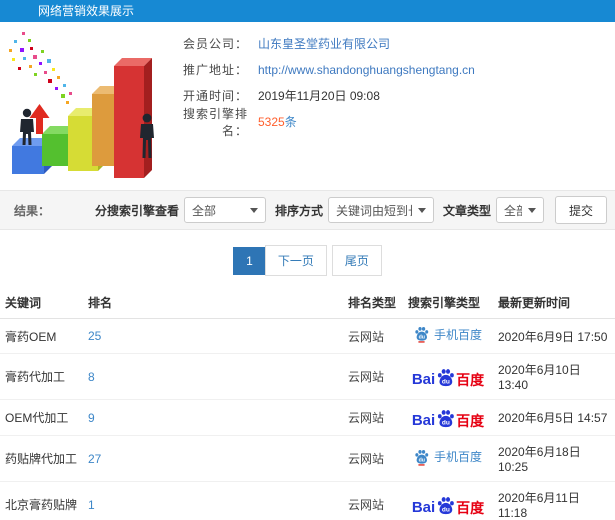 This screenshot has height=520, width=615. Describe the element at coordinates (215, 44) in the screenshot. I see `member-company-label: 会员公司：` at that location.